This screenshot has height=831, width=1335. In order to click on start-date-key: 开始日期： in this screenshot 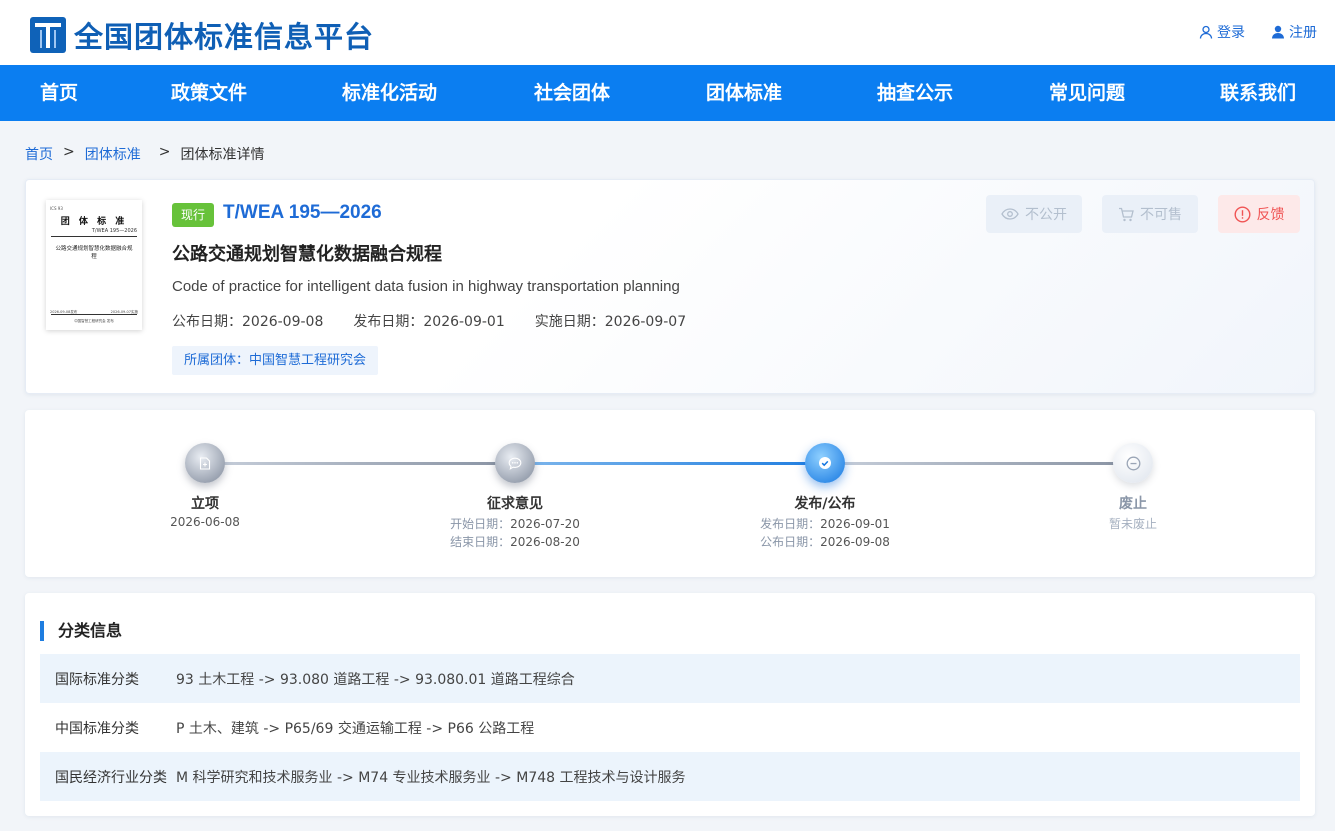, I will do `click(480, 524)`.